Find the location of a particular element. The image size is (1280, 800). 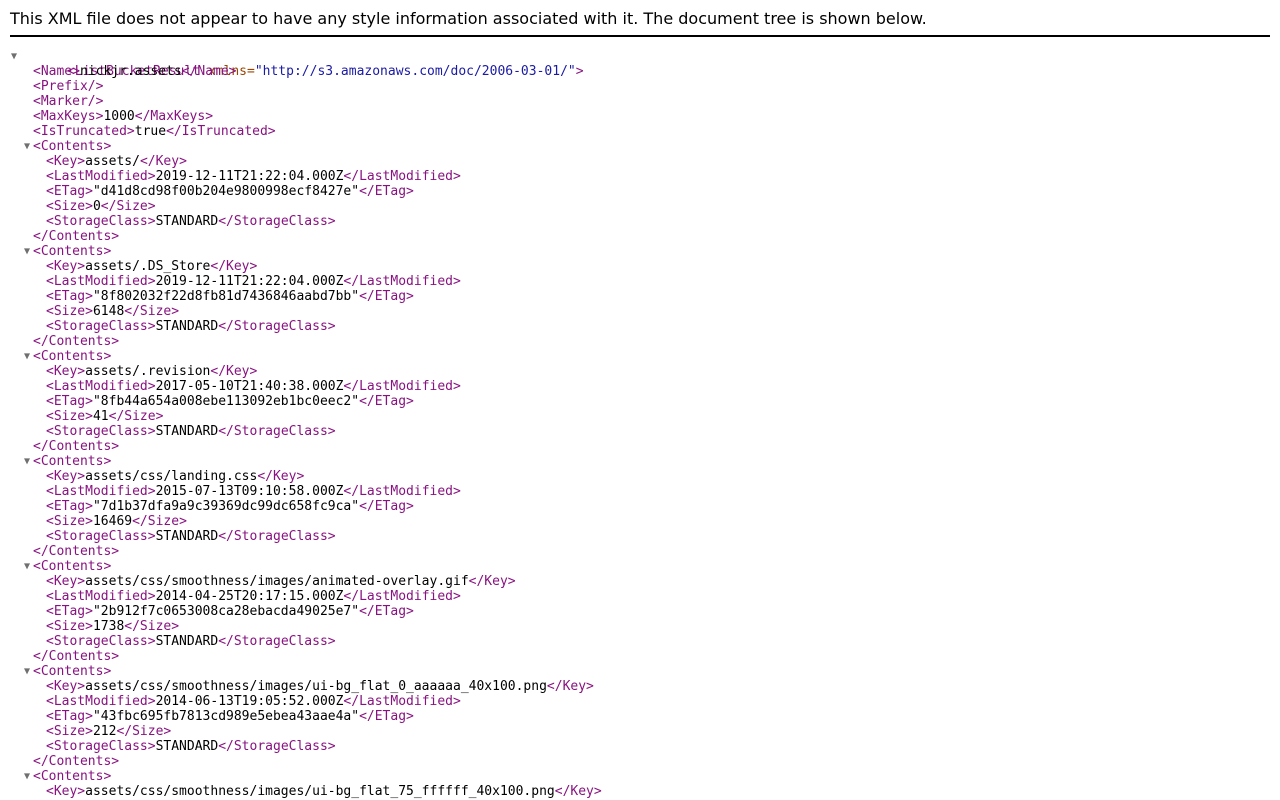

last-modified-value: 2019-12-11T21:22:04.000Z is located at coordinates (249, 176).